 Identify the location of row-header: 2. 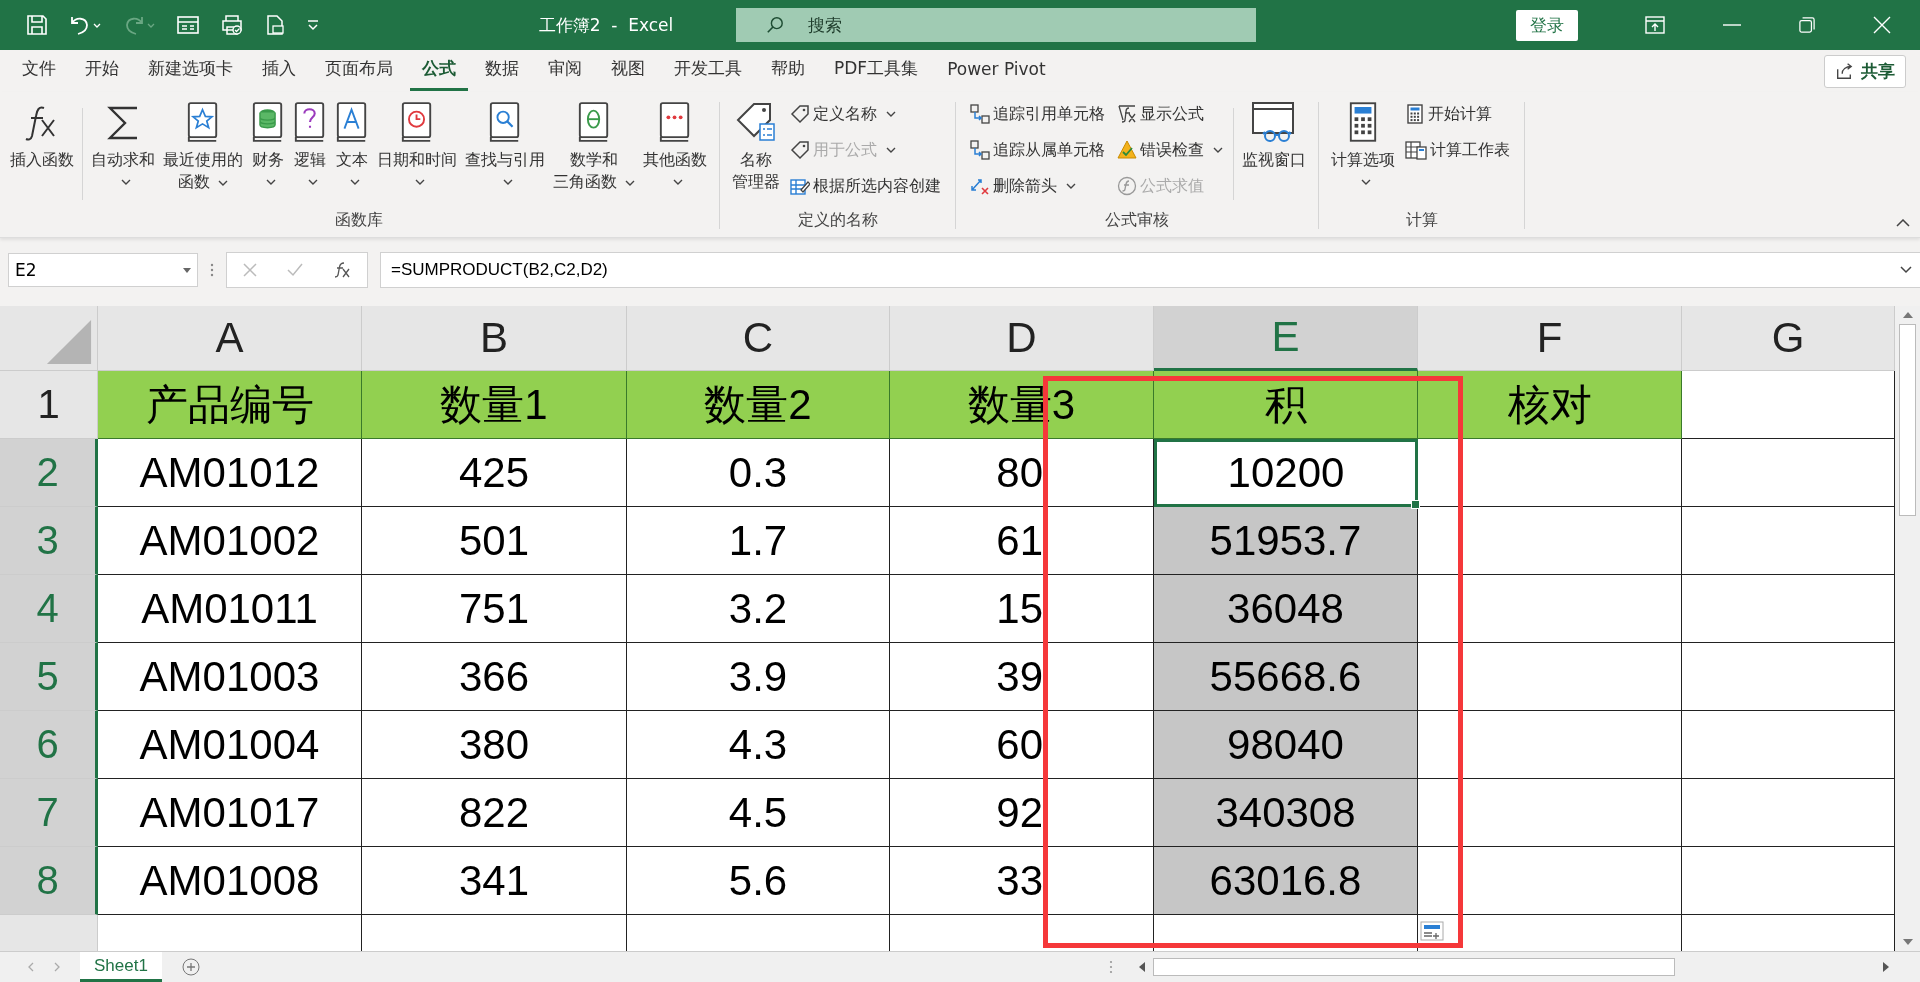
(49, 473).